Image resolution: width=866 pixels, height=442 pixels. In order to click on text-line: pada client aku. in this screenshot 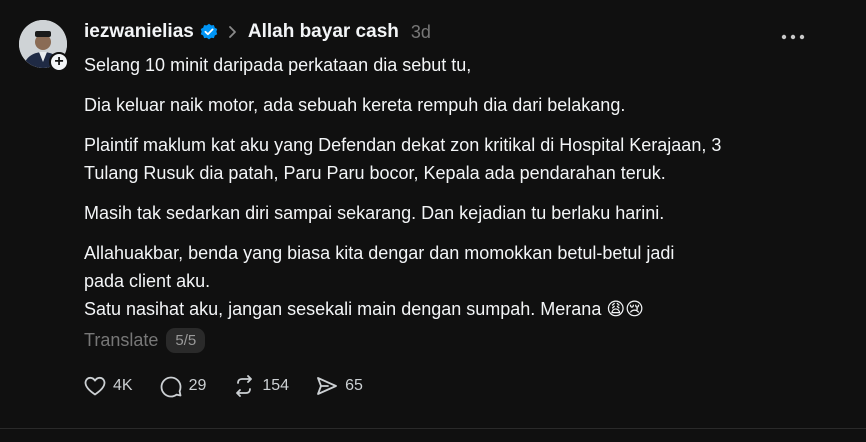, I will do `click(147, 281)`.